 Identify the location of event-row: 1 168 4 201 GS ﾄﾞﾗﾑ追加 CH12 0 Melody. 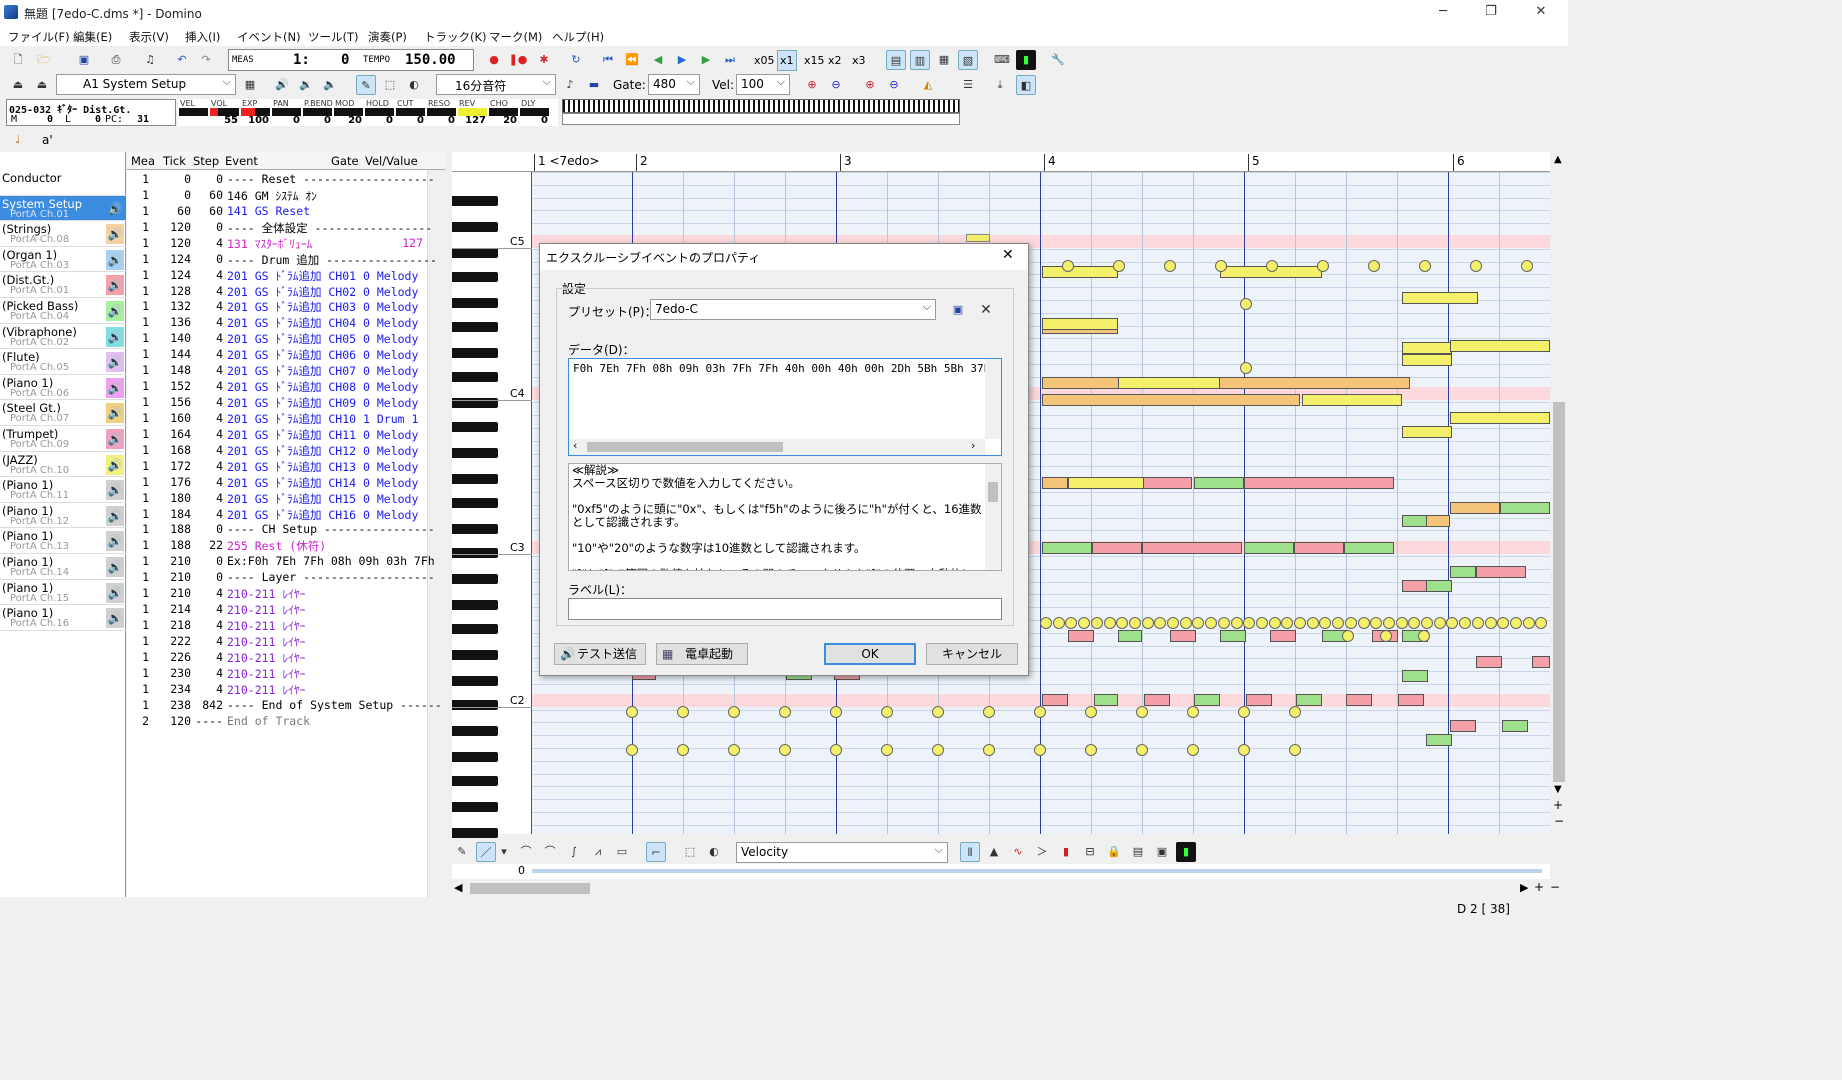
(277, 450).